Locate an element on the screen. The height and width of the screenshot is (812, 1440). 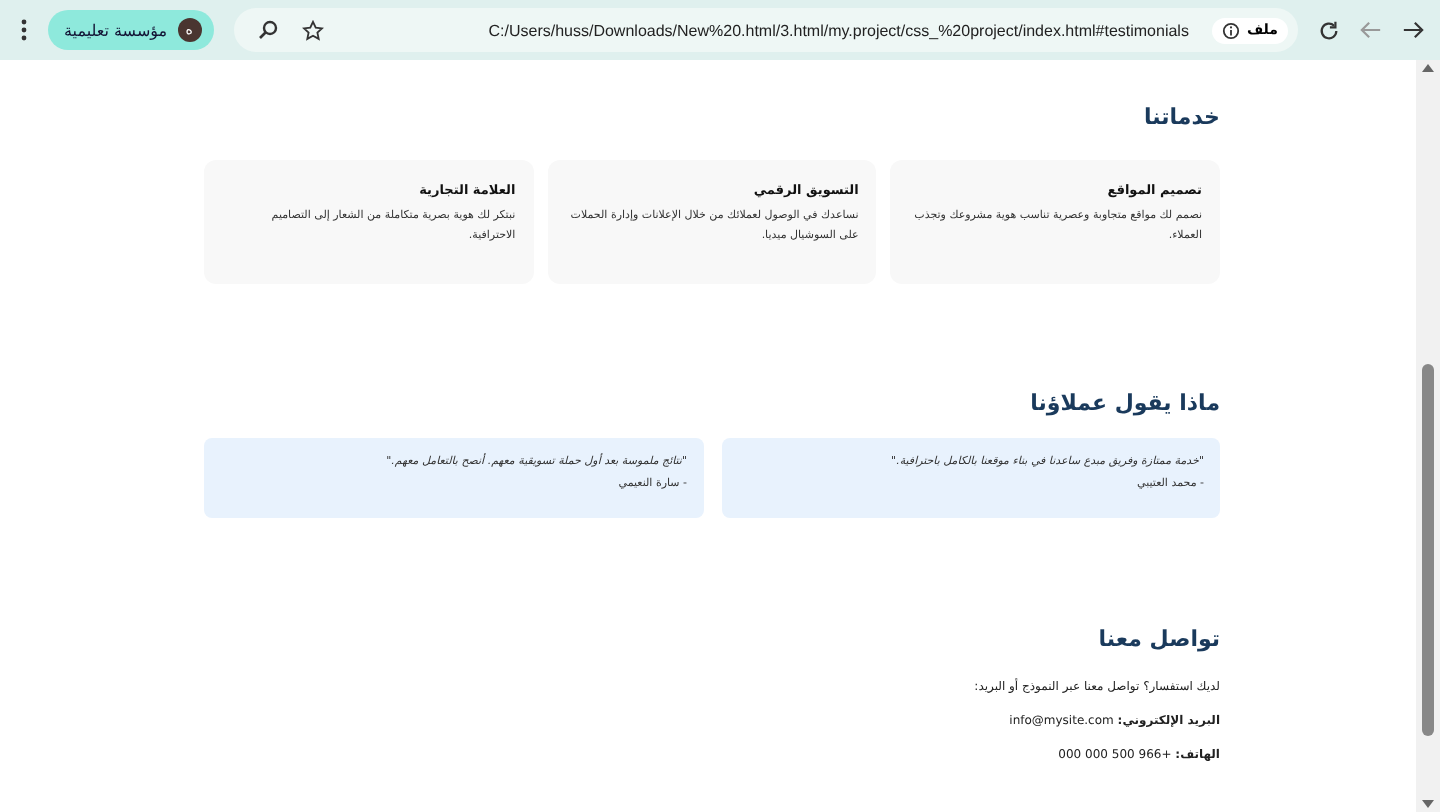
scrollbar is located at coordinates (1428, 436).